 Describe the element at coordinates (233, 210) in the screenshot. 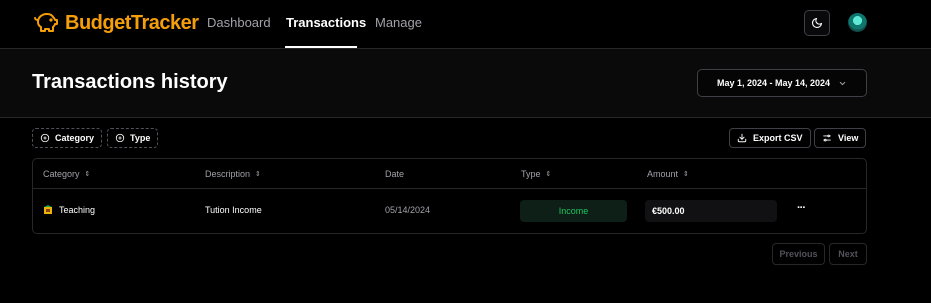

I see `cell-description: Tution Income` at that location.